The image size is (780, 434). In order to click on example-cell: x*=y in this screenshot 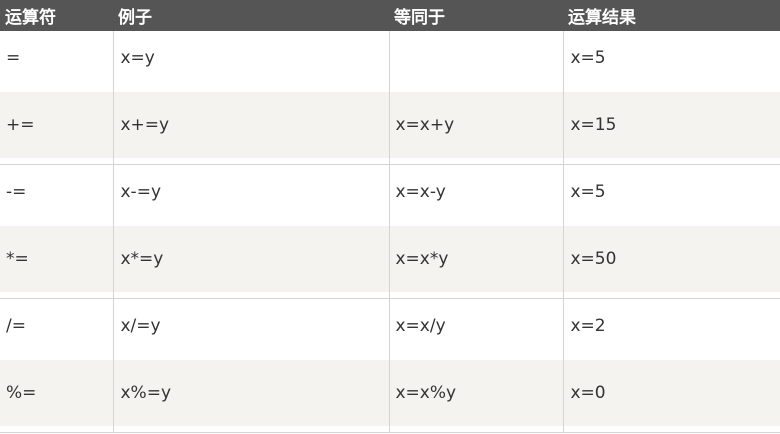, I will do `click(251, 259)`.